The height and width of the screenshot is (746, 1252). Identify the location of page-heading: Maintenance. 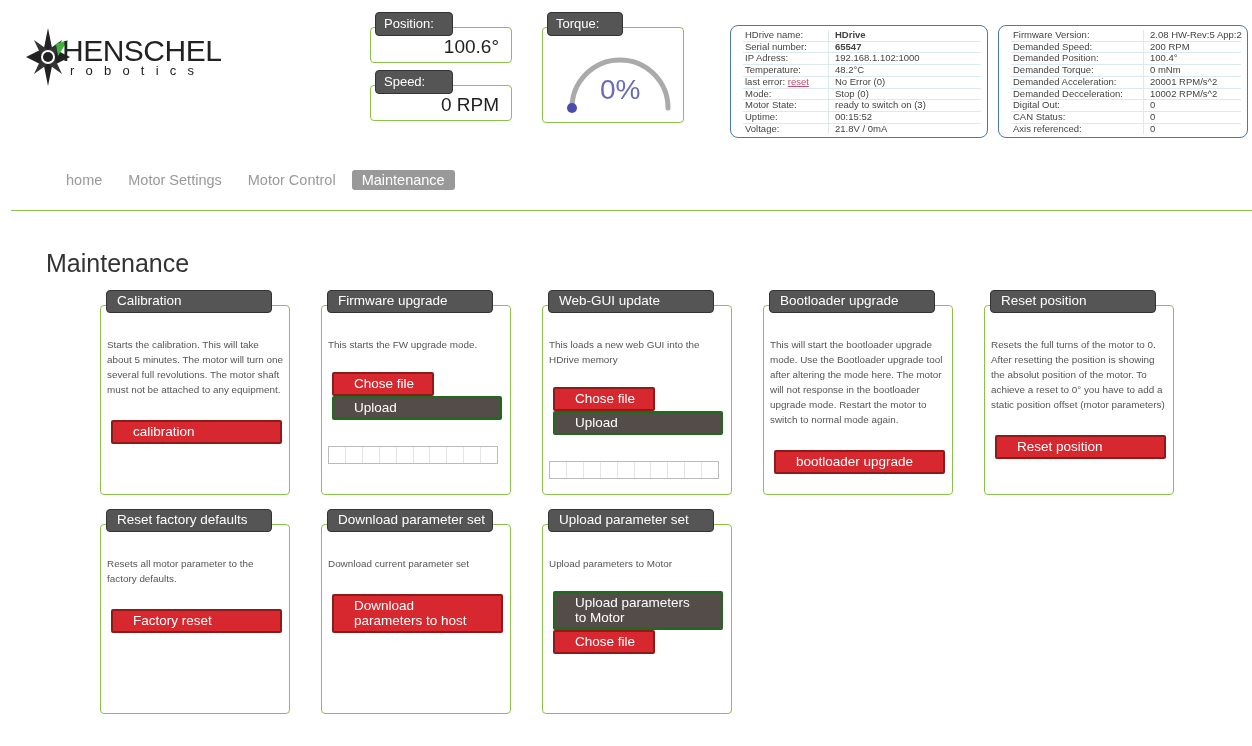
(118, 263).